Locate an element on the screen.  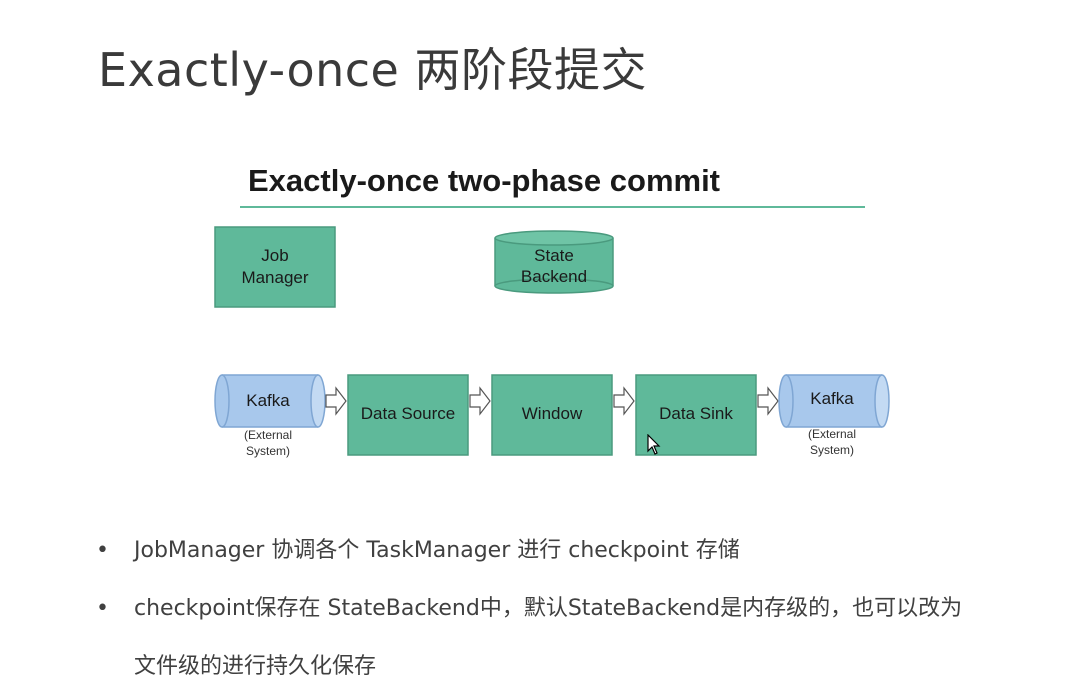
state-backend-line2: Backend is located at coordinates (554, 276).